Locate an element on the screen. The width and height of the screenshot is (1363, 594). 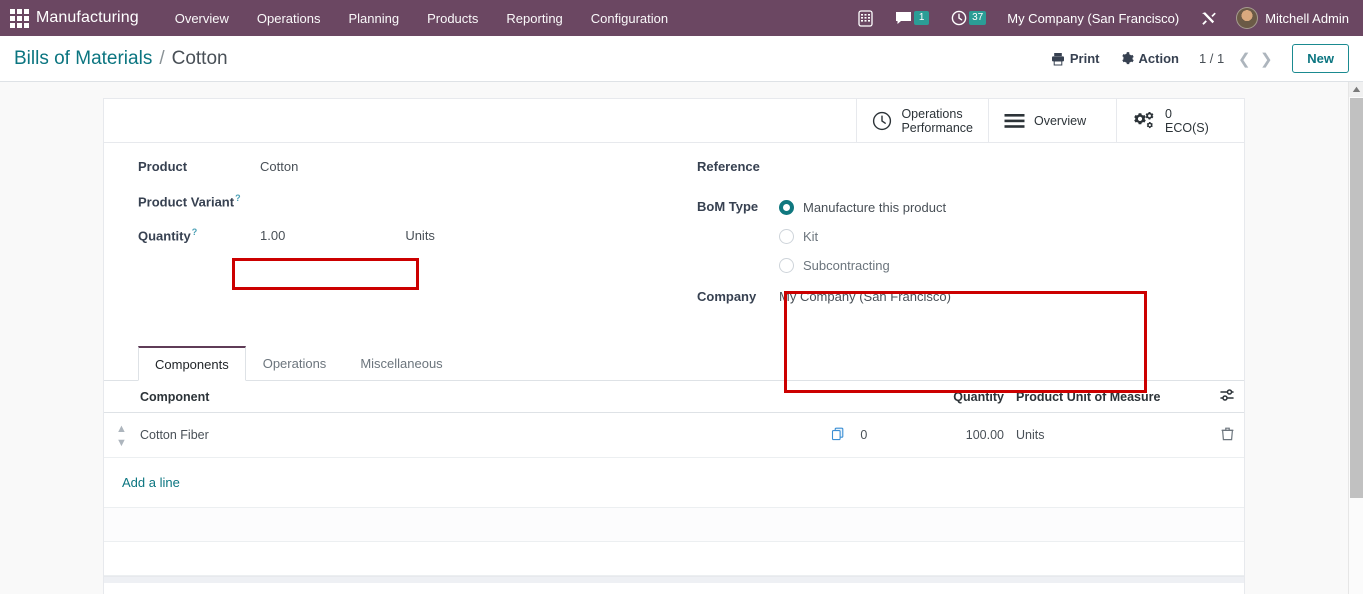
action-button: Action is located at coordinates (1149, 58).